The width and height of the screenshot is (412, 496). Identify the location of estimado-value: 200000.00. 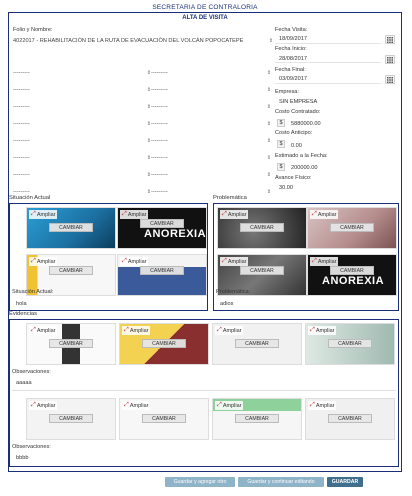
(304, 168).